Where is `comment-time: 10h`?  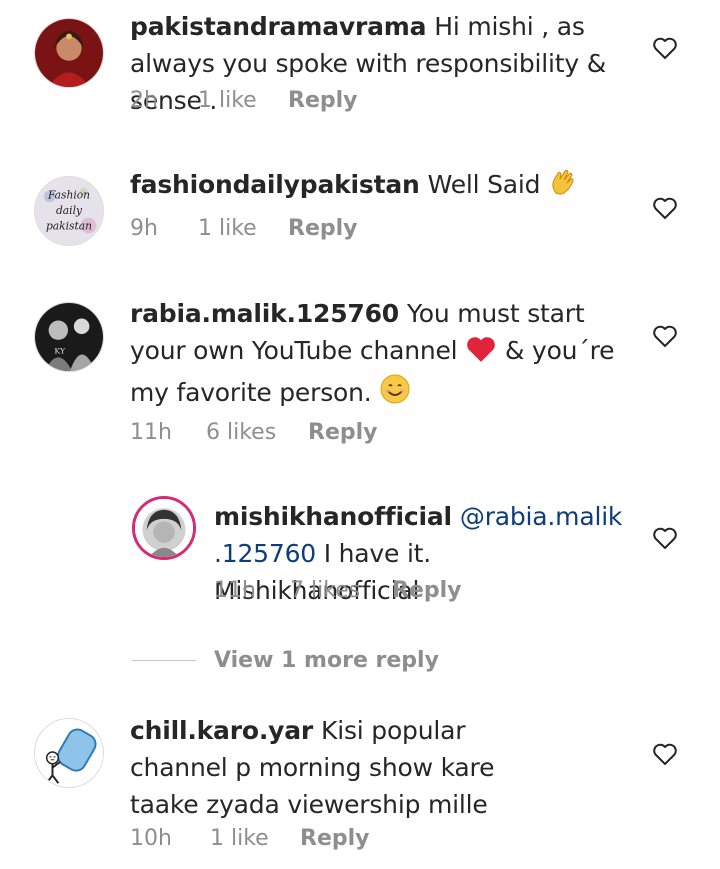 comment-time: 10h is located at coordinates (151, 838).